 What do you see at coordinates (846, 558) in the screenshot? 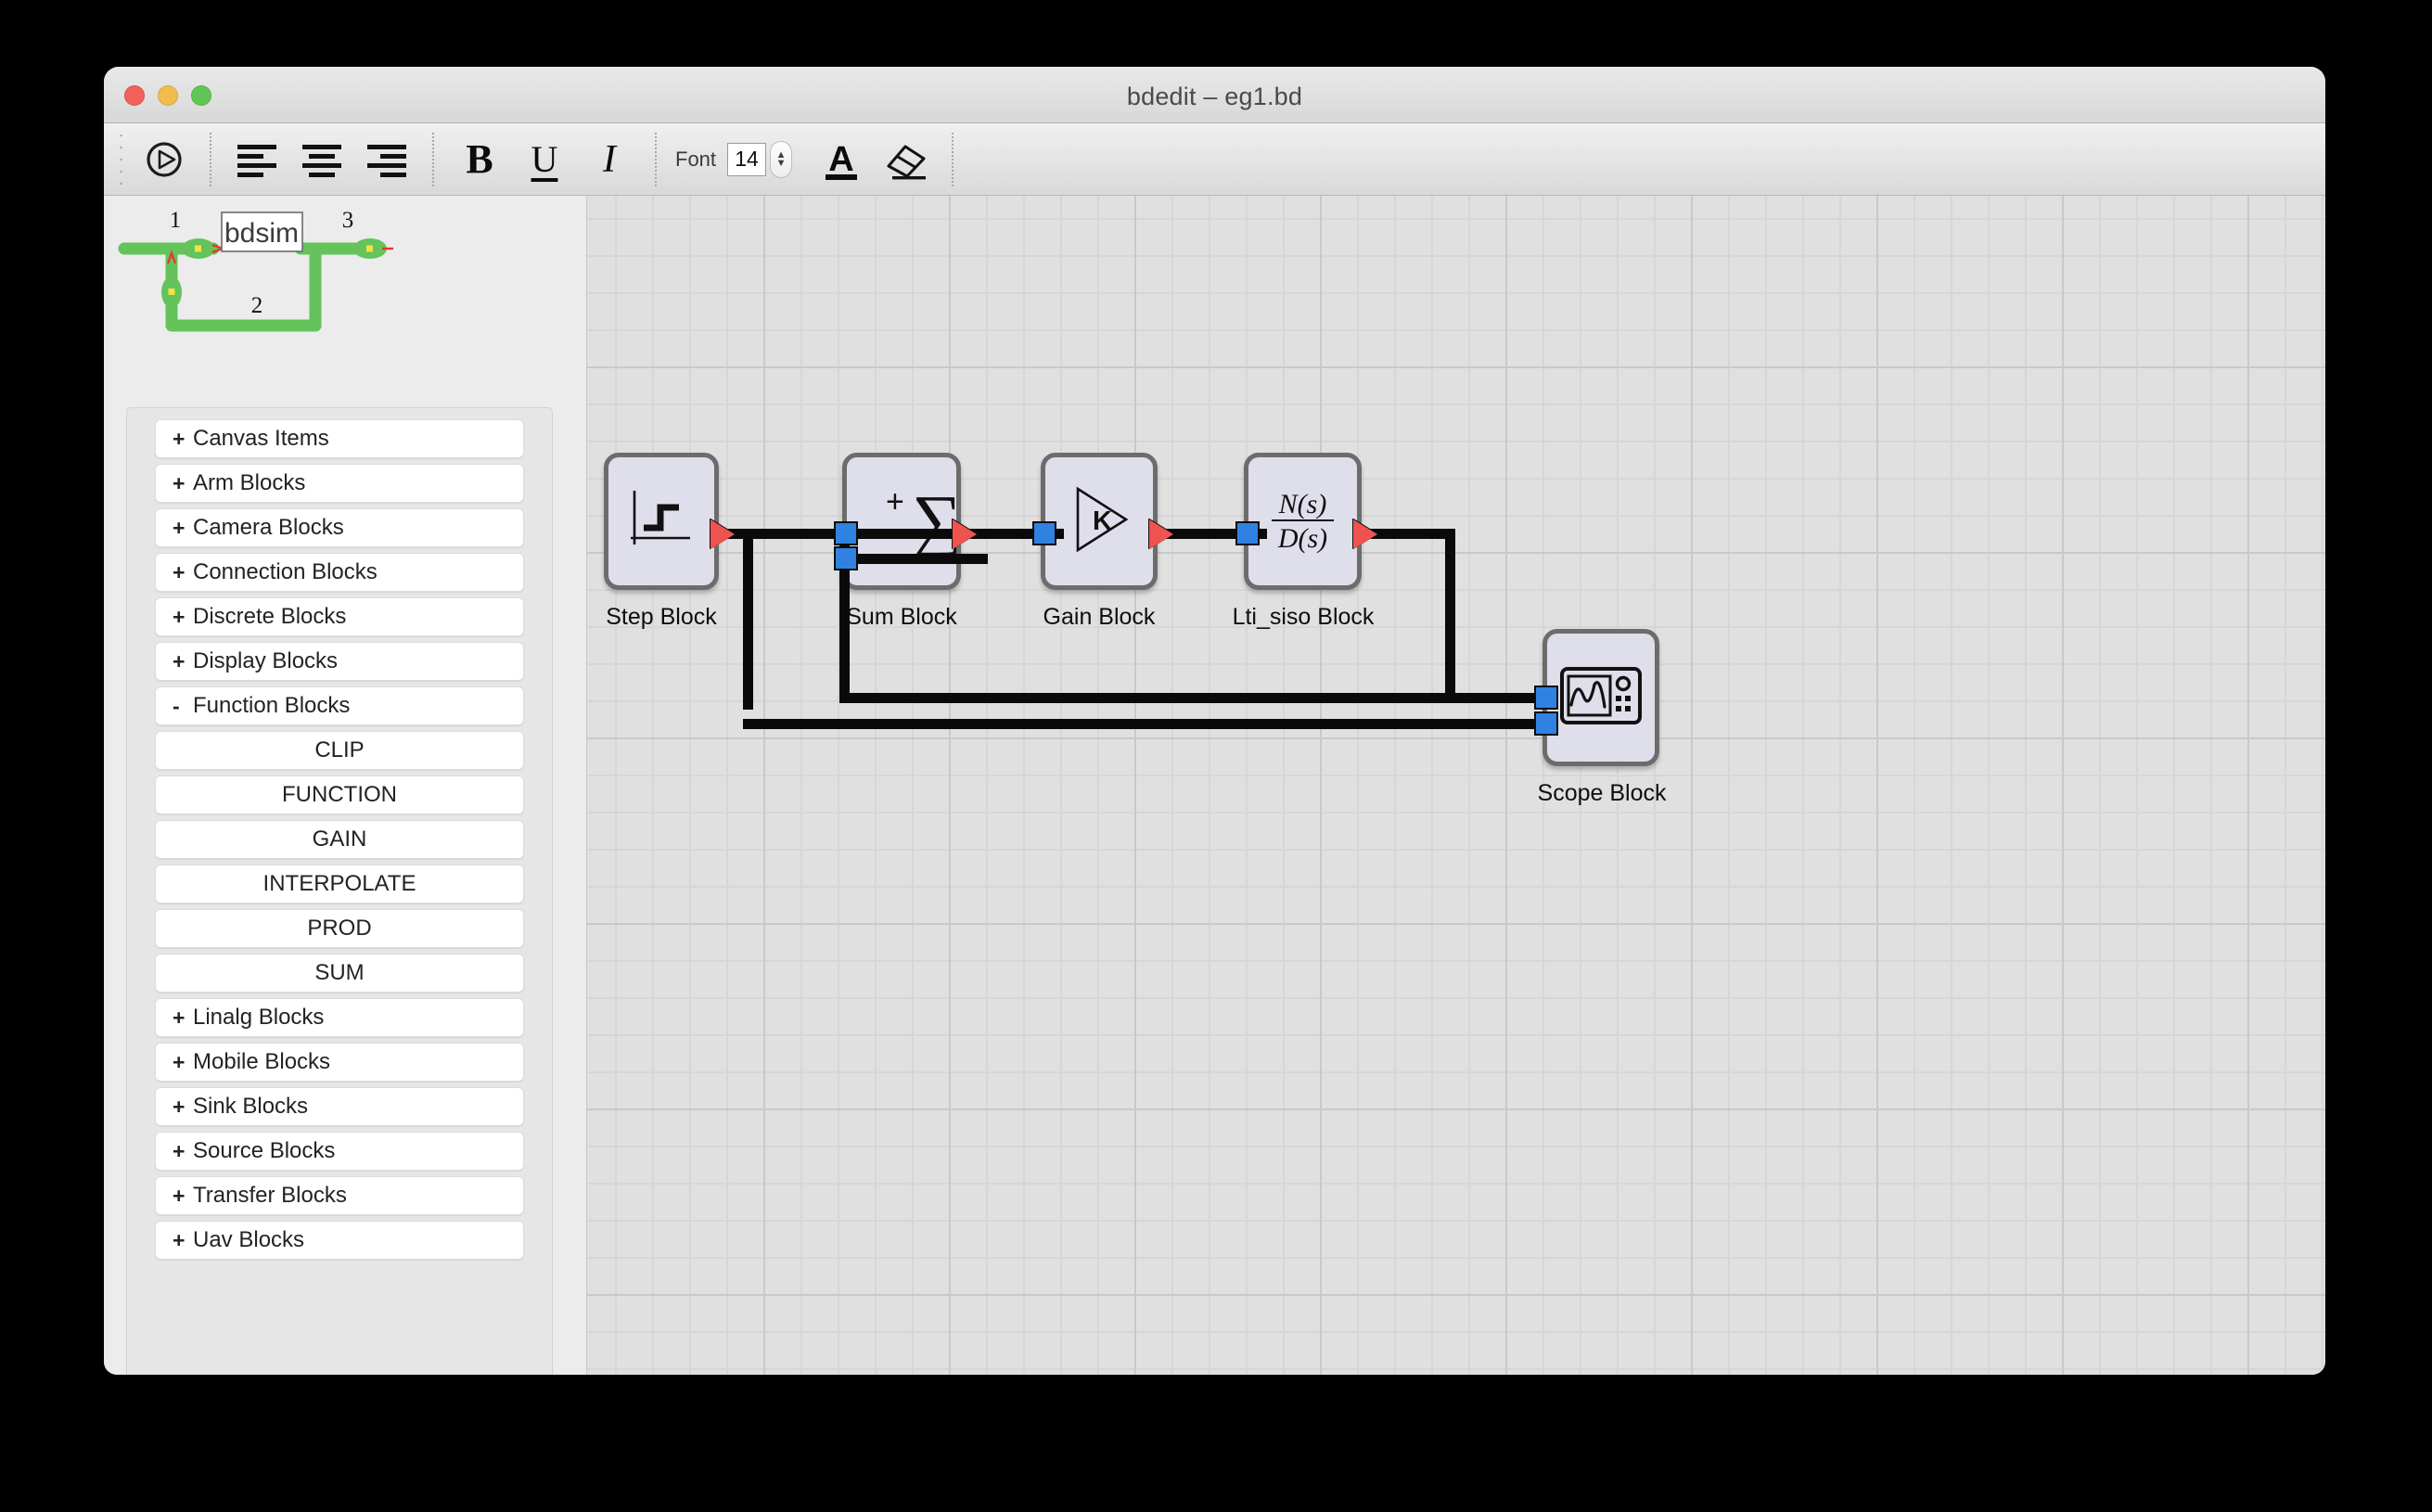
I see `block-sum-input-port-minus` at bounding box center [846, 558].